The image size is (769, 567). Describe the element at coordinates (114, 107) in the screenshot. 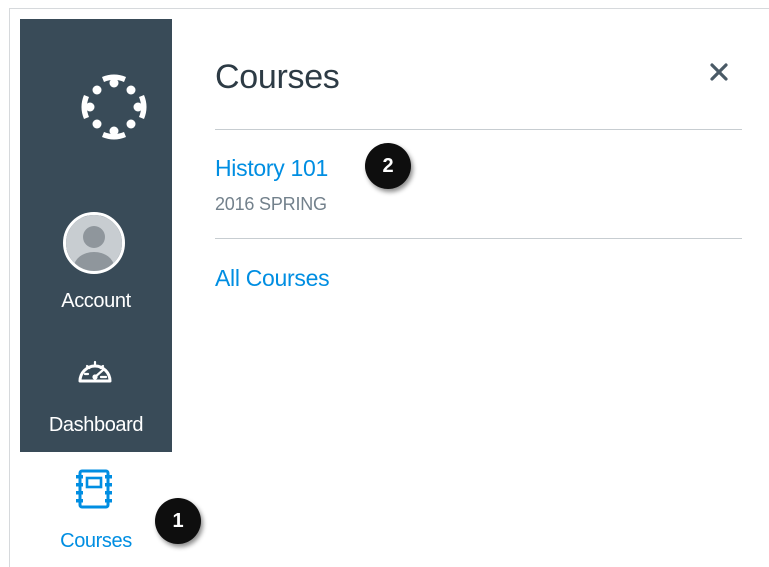

I see `canvas-logo-icon` at that location.